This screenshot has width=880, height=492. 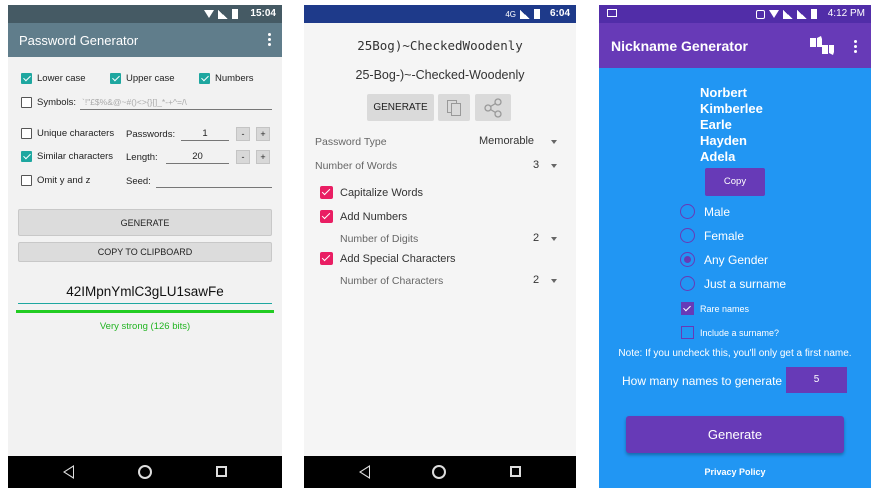 What do you see at coordinates (735, 182) in the screenshot?
I see `copy-button: Copy` at bounding box center [735, 182].